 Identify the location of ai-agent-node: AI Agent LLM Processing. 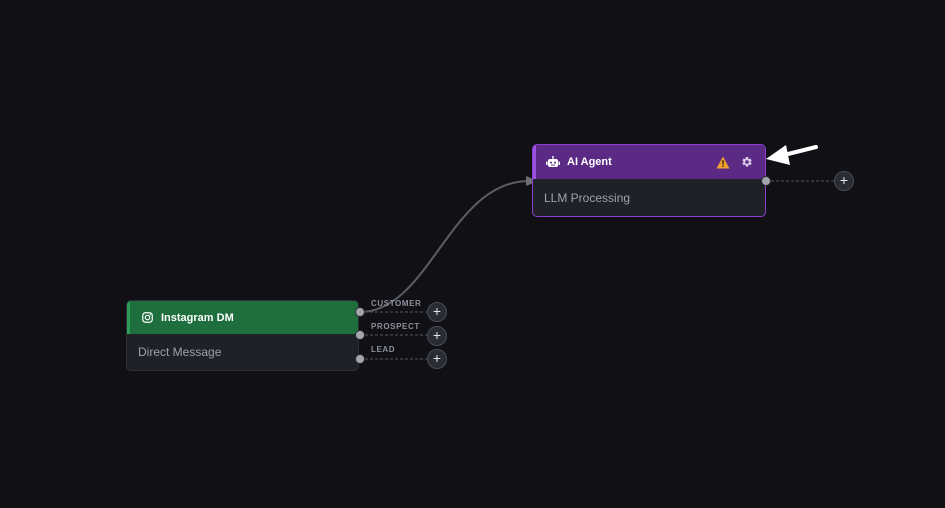
(649, 180).